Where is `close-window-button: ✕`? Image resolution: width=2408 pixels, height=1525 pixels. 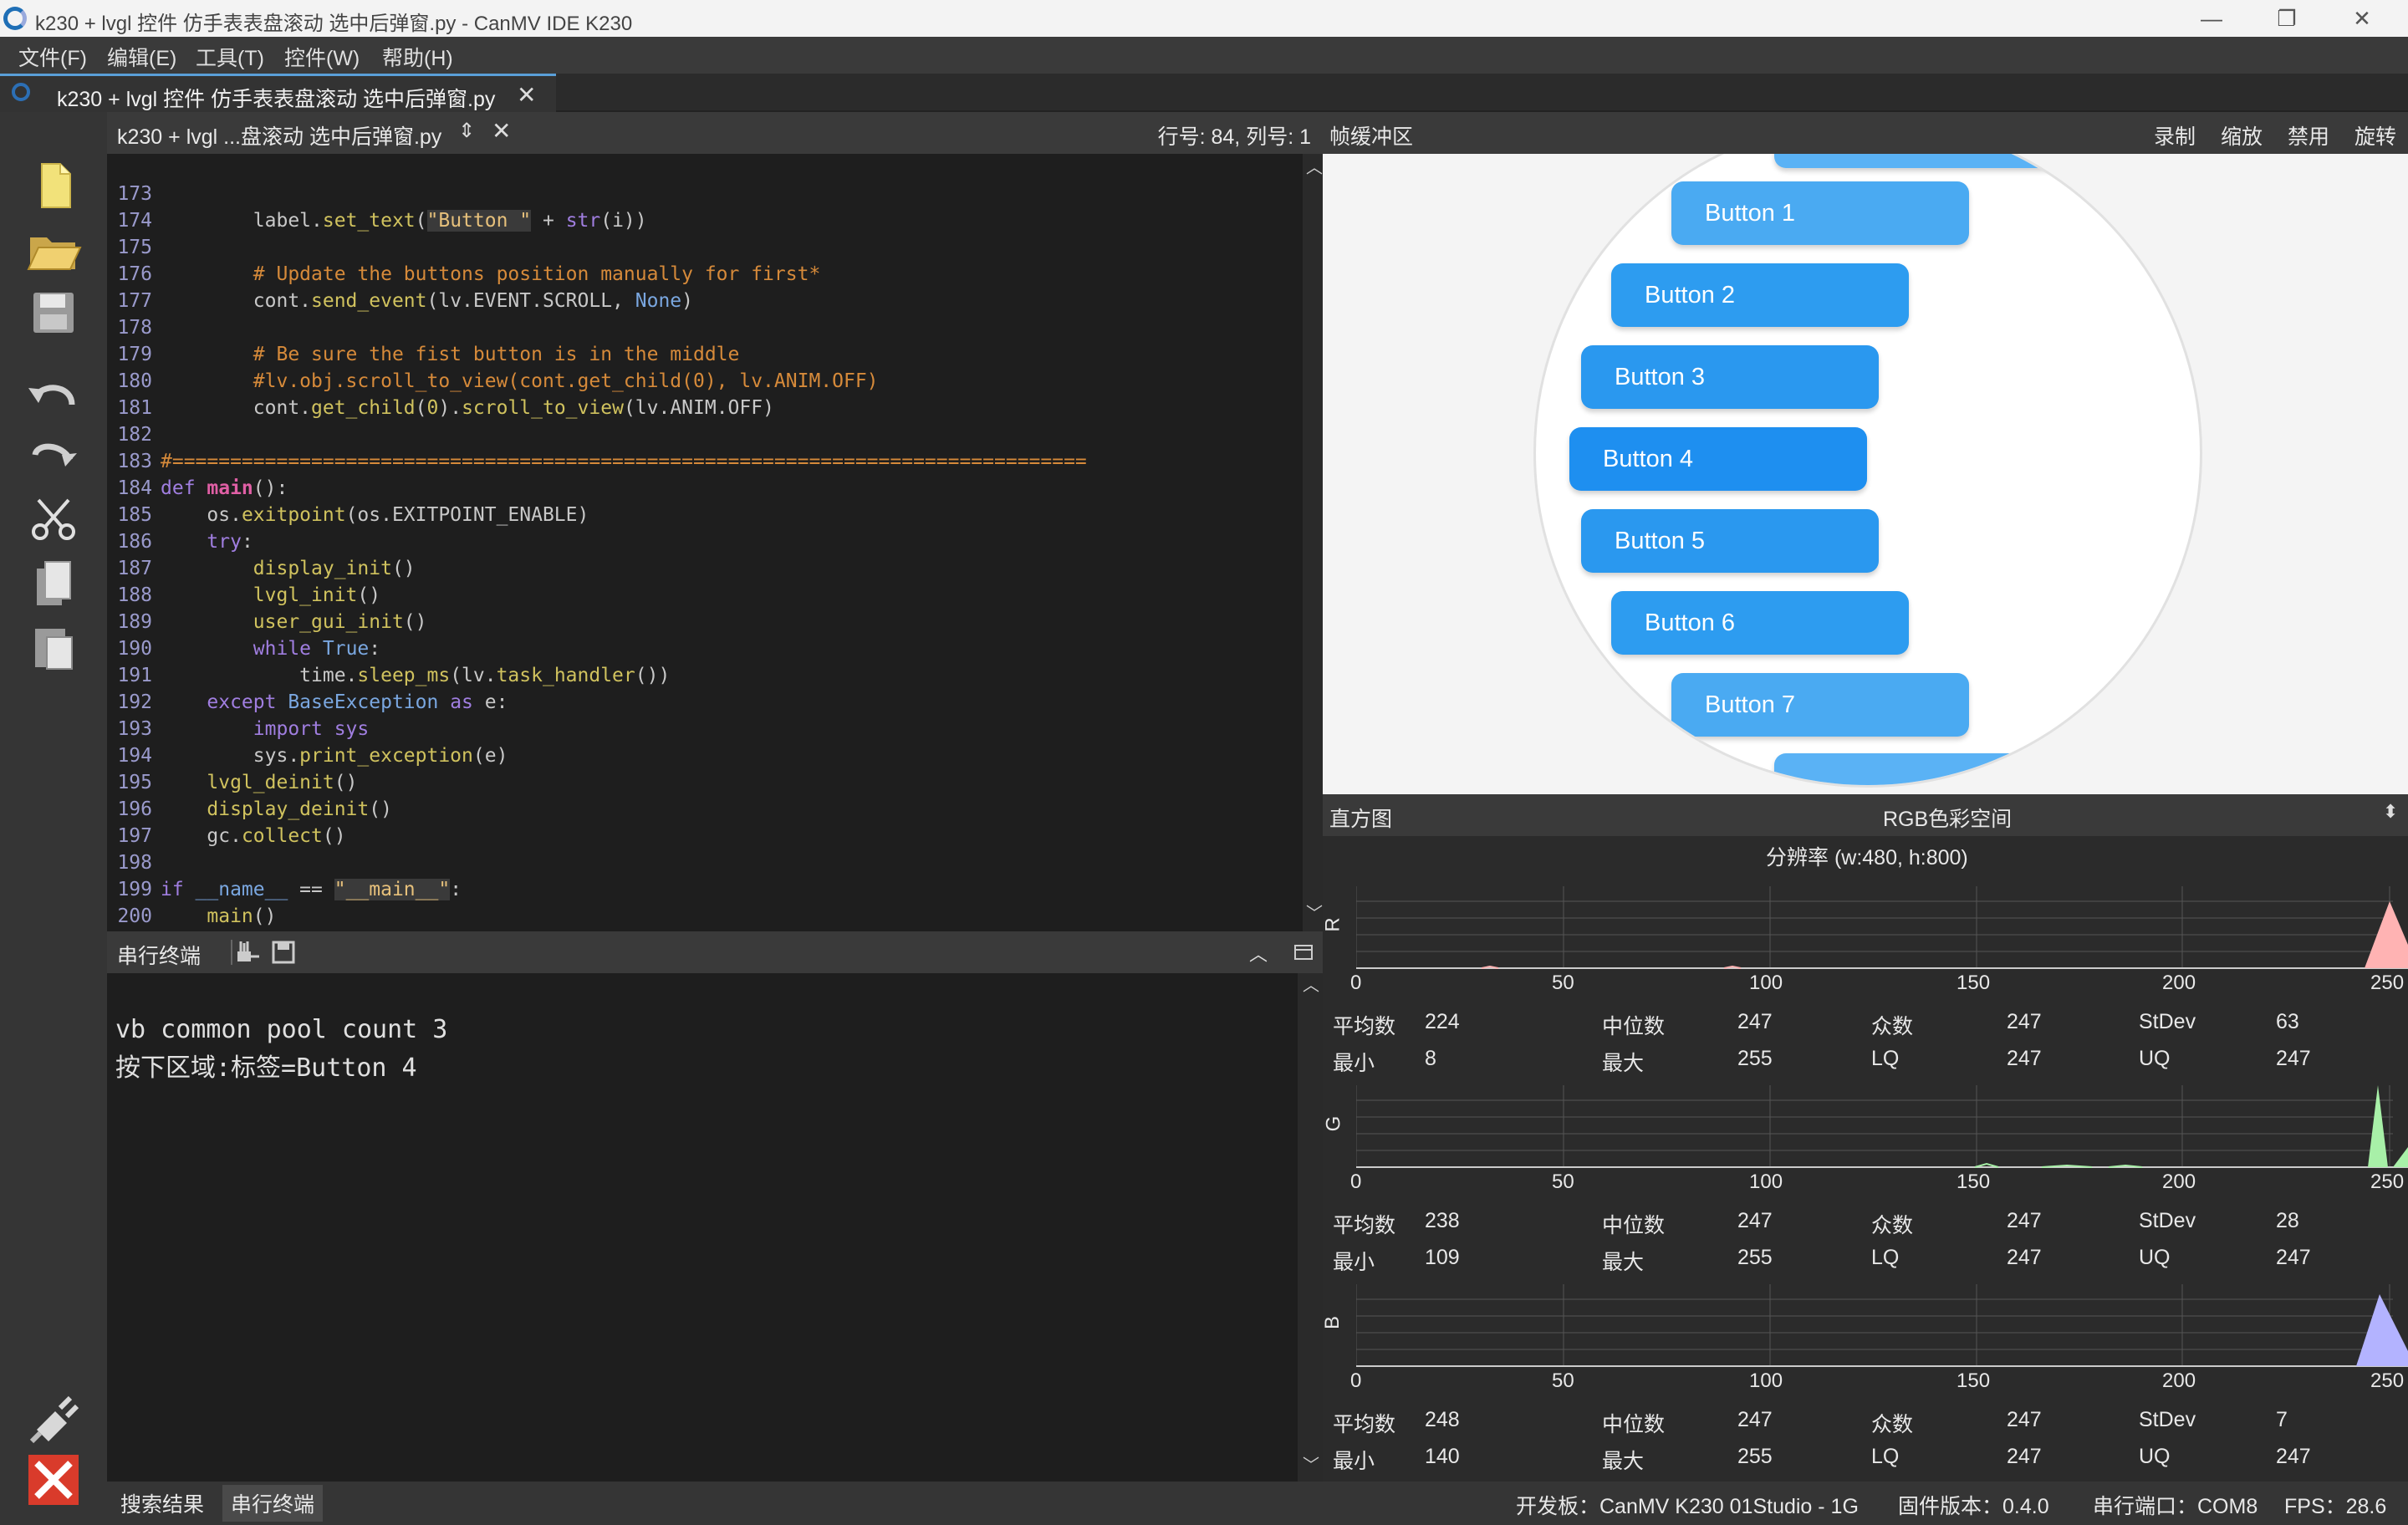 close-window-button: ✕ is located at coordinates (2362, 18).